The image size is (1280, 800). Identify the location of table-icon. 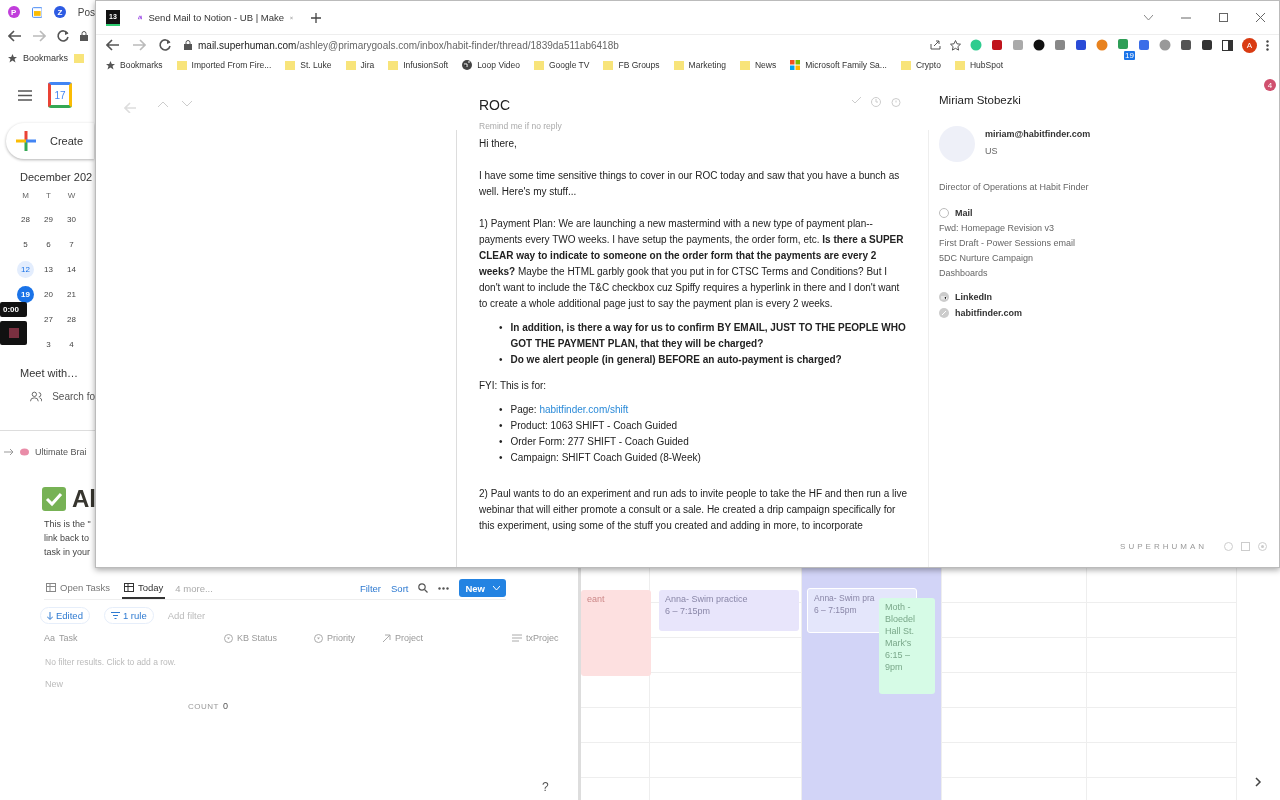
(129, 587).